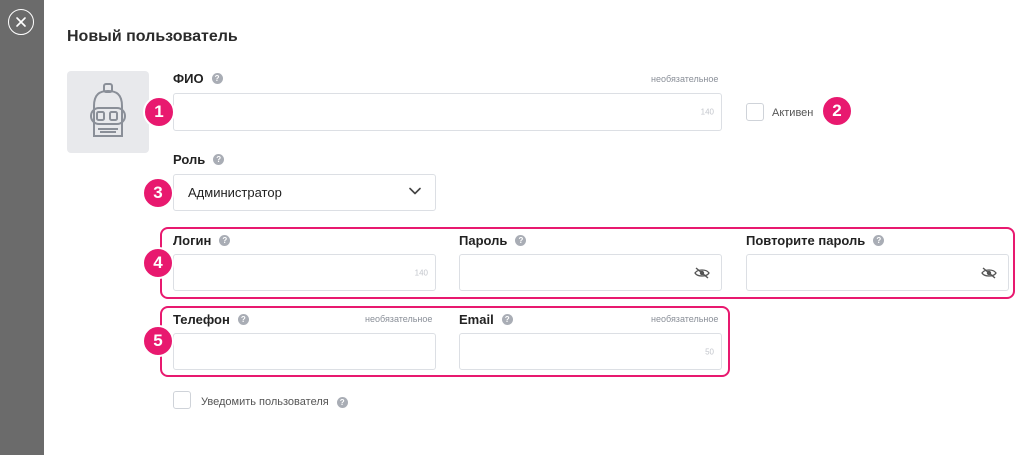 The image size is (1024, 455). Describe the element at coordinates (399, 319) in the screenshot. I see `phone-optional-hint: необязательное` at that location.